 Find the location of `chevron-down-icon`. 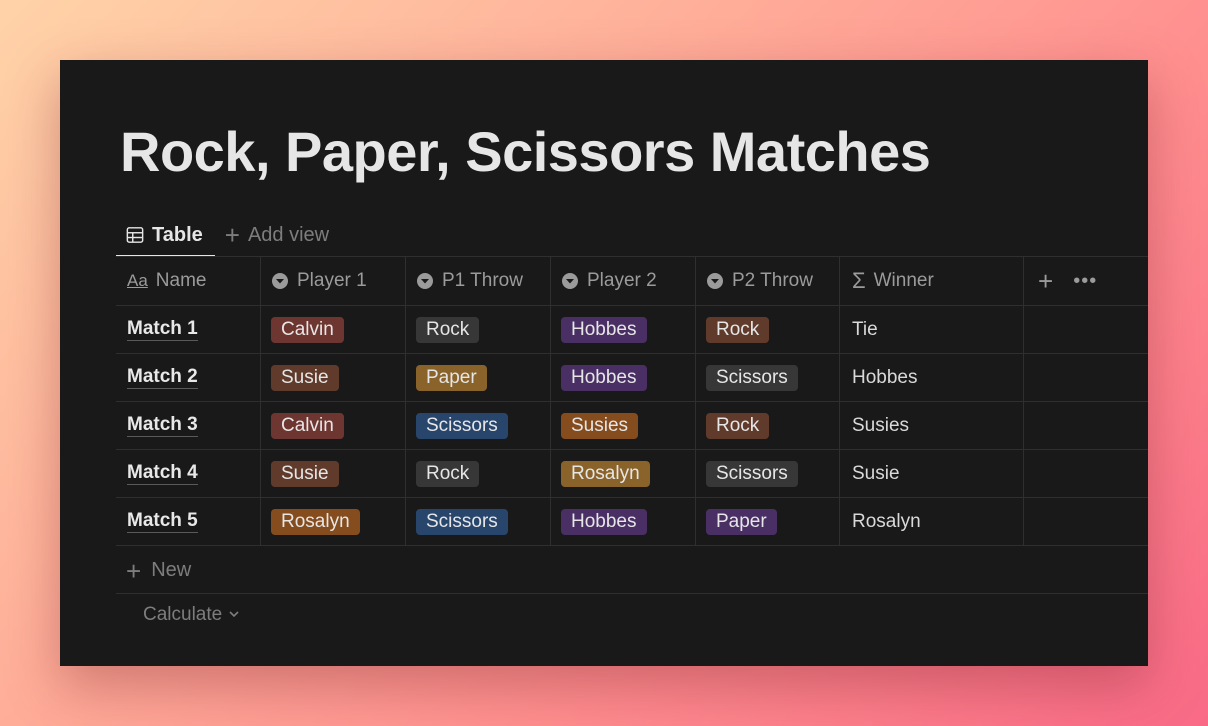

chevron-down-icon is located at coordinates (234, 615).